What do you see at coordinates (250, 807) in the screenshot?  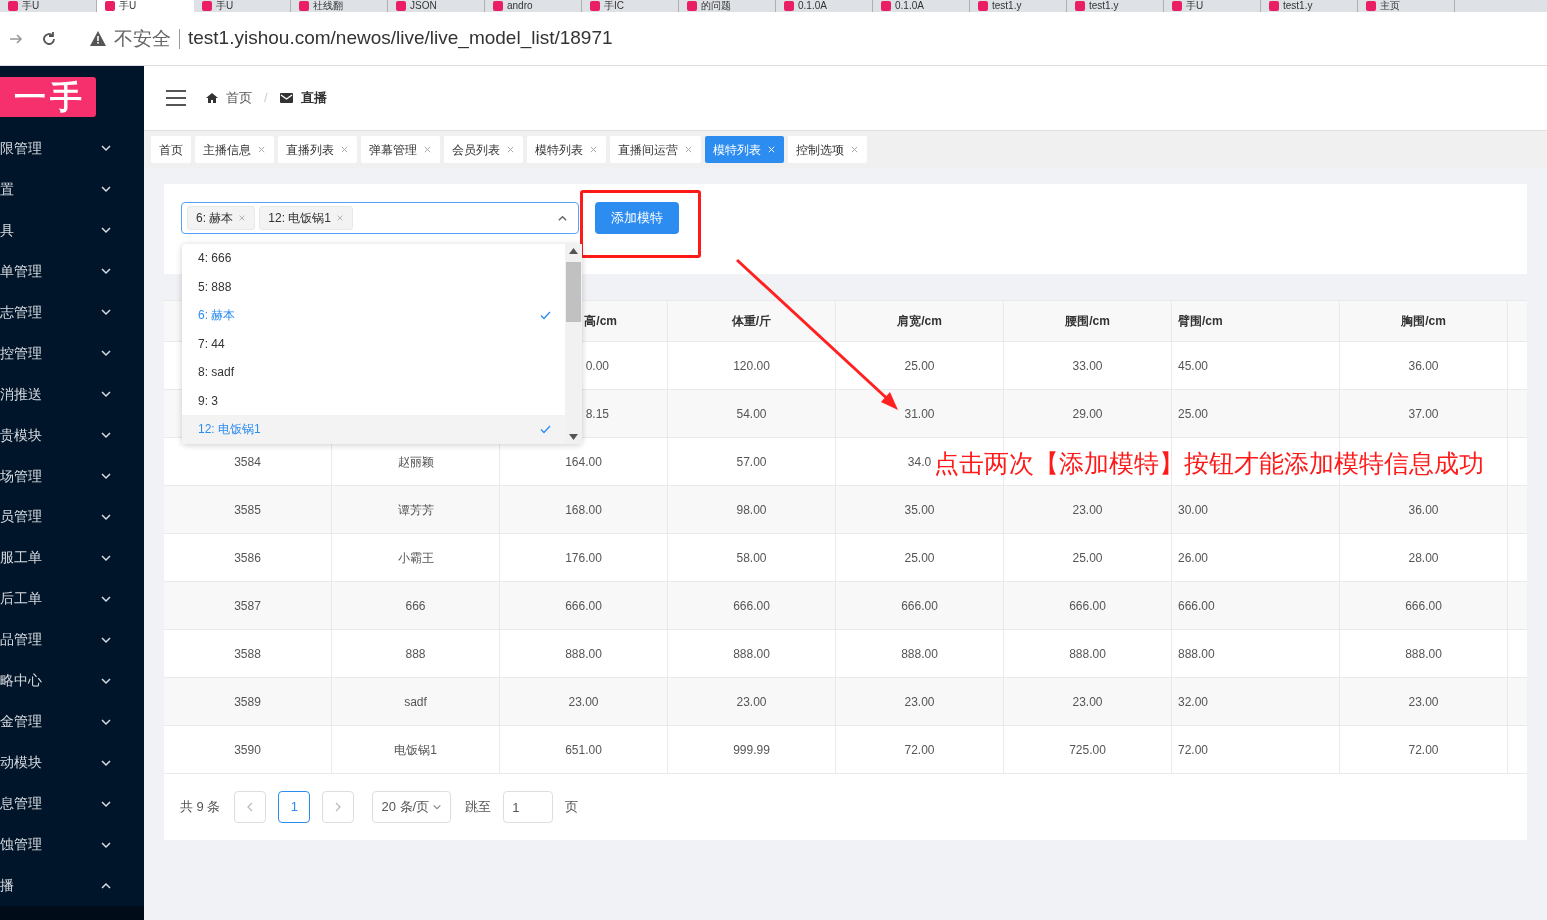 I see `previous-page-button` at bounding box center [250, 807].